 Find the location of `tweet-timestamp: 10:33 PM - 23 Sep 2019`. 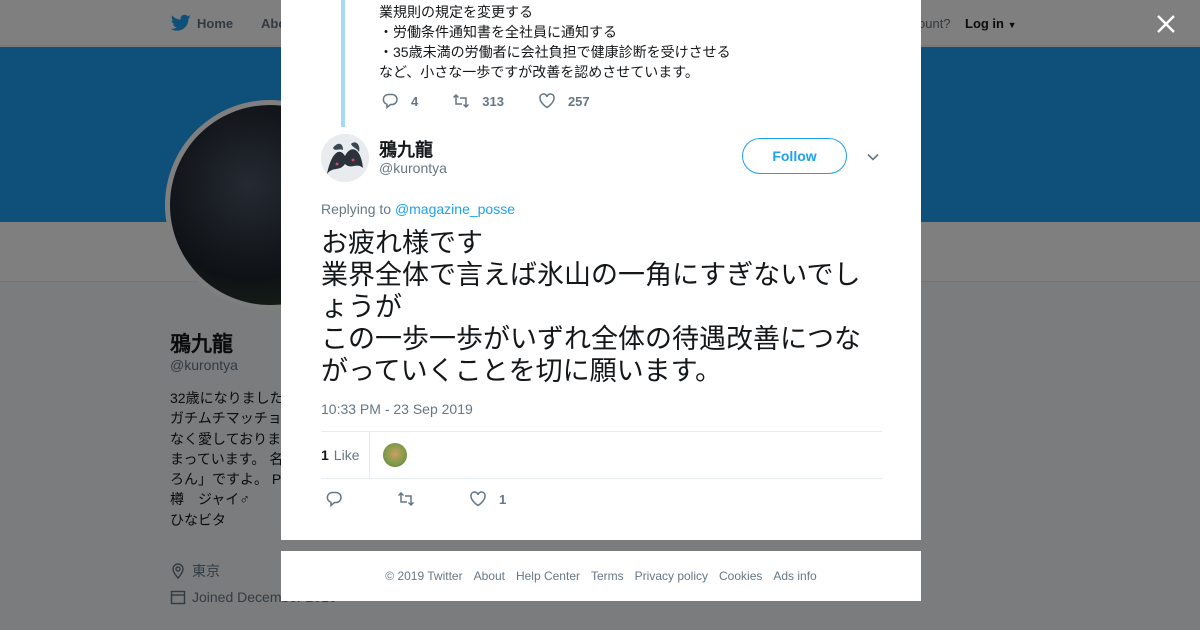

tweet-timestamp: 10:33 PM - 23 Sep 2019 is located at coordinates (397, 409).